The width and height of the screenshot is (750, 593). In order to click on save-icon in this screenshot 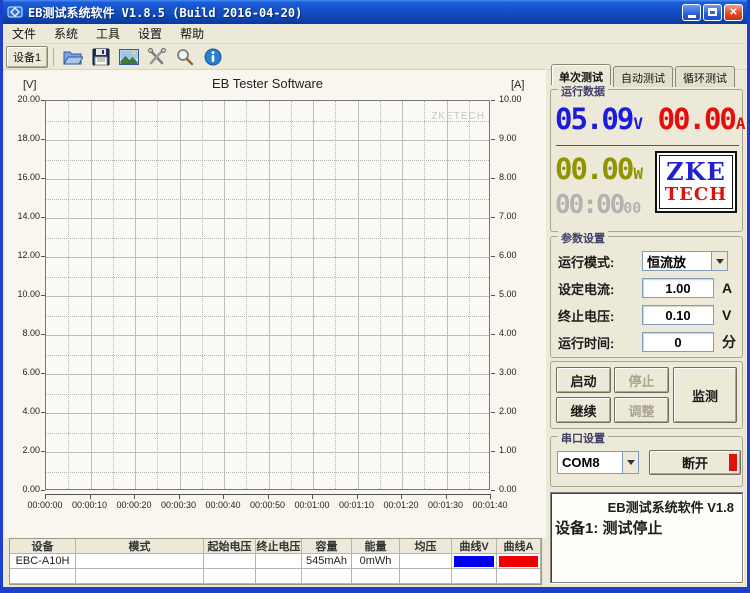, I will do `click(101, 57)`.